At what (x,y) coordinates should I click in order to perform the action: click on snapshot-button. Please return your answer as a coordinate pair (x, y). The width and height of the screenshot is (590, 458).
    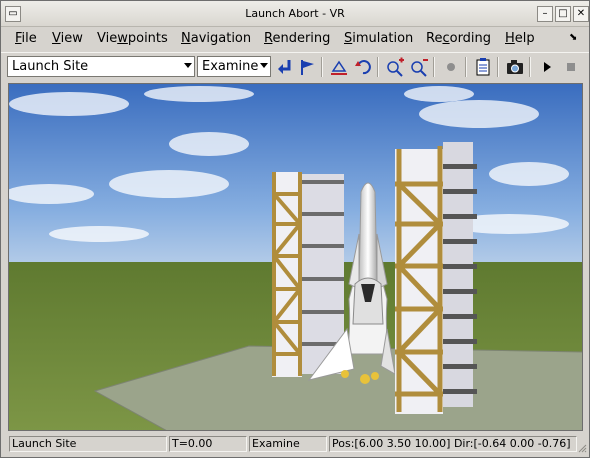
    Looking at the image, I should click on (515, 67).